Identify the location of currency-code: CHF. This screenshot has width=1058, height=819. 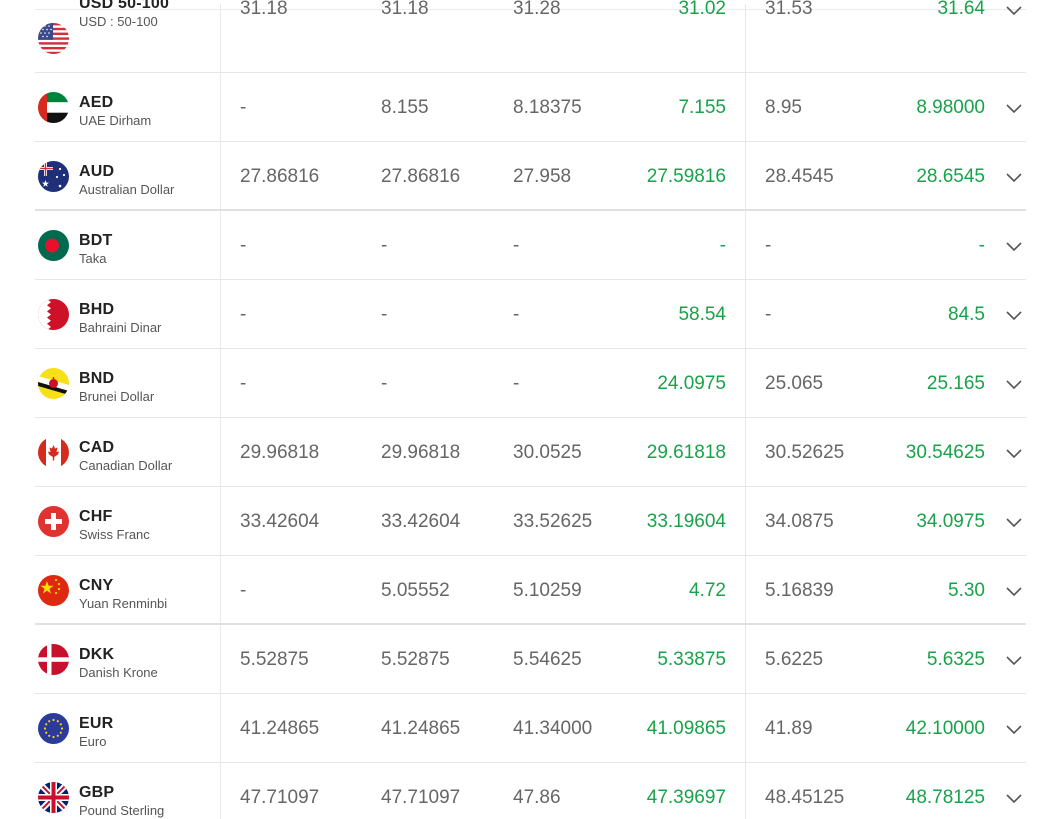
(96, 516).